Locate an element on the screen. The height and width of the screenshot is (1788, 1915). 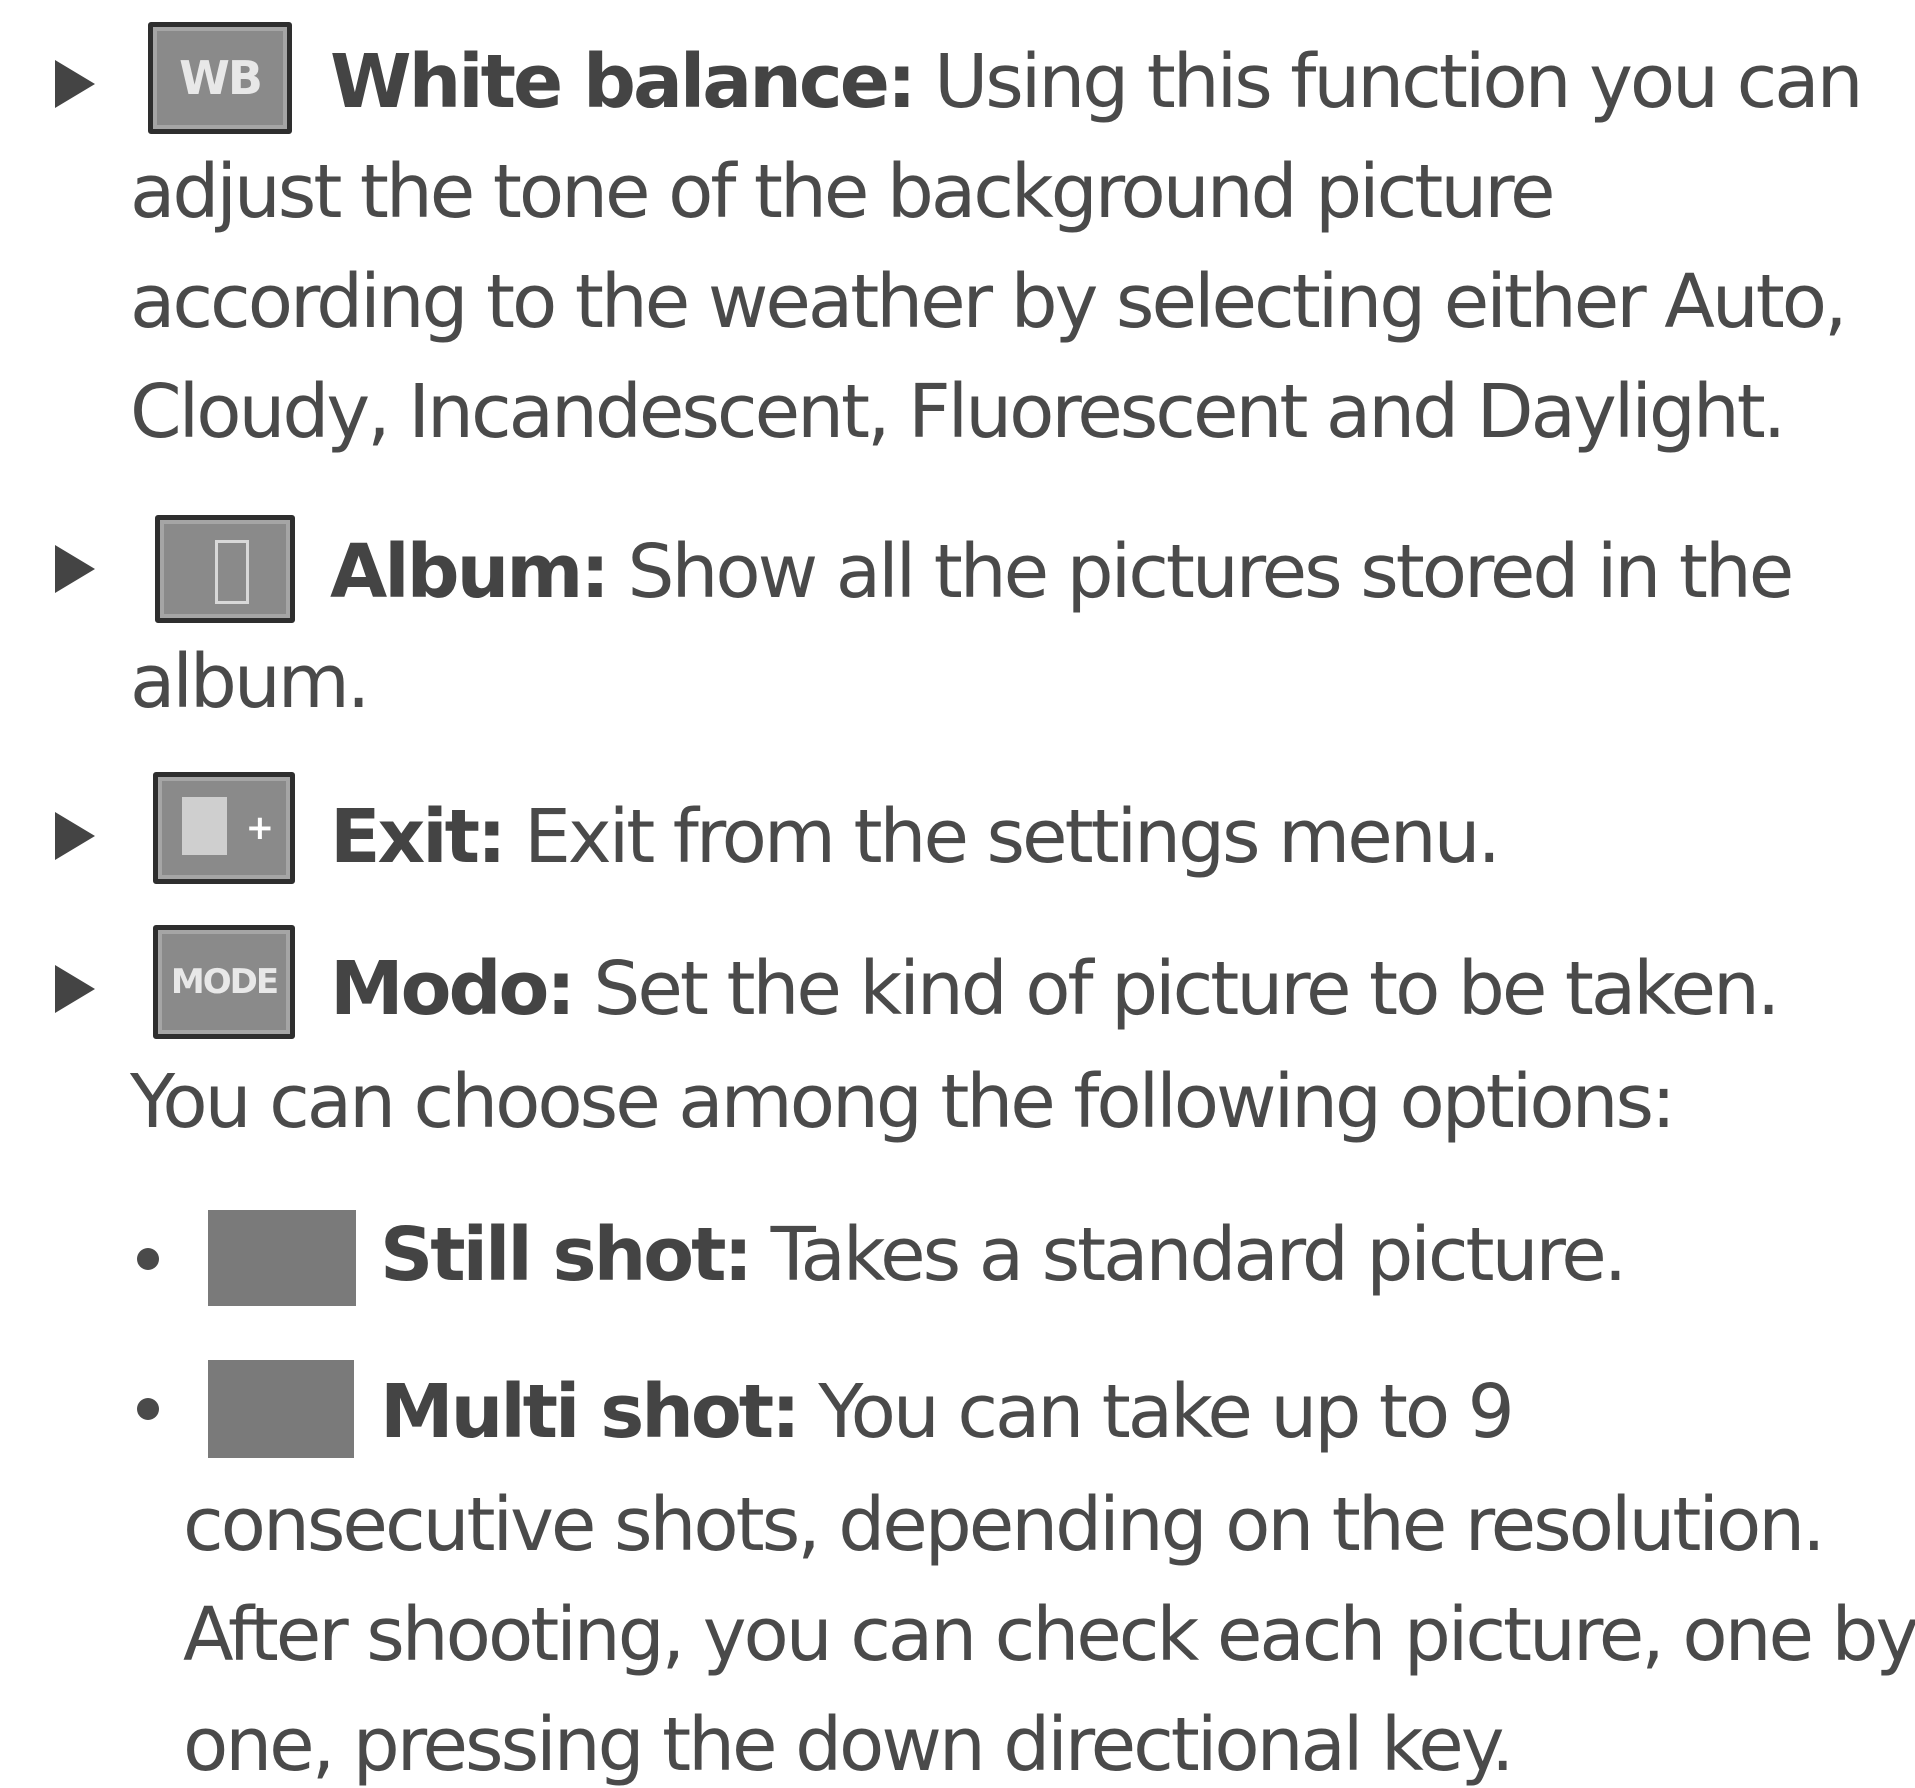
item-exit-line-1: Exit: Exit from the settings menu. is located at coordinates (915, 837).